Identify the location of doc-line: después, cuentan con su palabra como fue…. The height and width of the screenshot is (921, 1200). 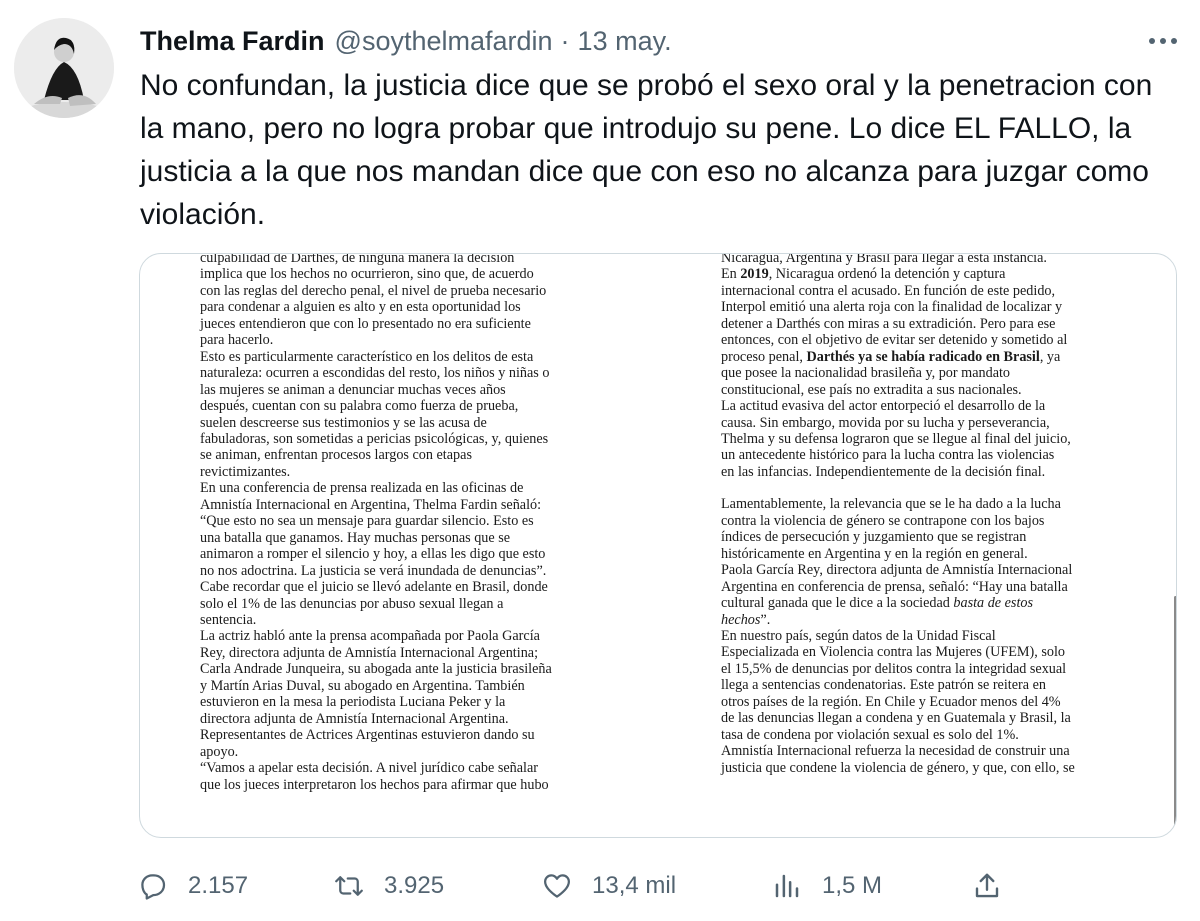
(359, 406).